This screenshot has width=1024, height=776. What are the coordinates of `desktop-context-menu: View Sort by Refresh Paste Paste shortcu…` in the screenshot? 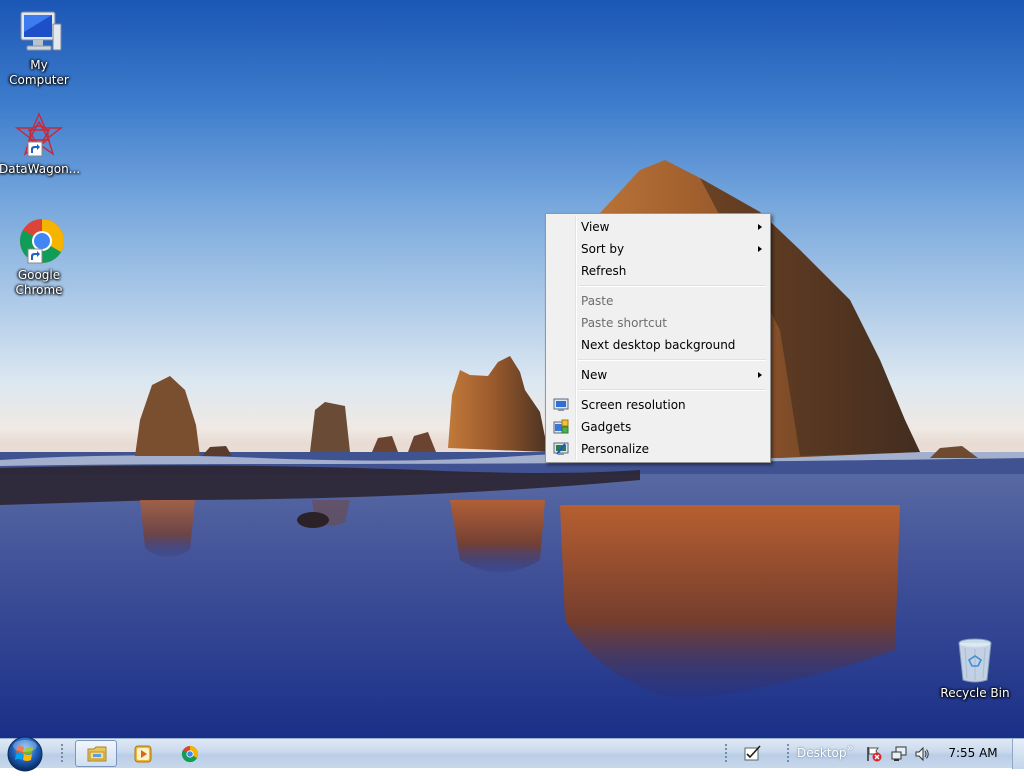 It's located at (658, 338).